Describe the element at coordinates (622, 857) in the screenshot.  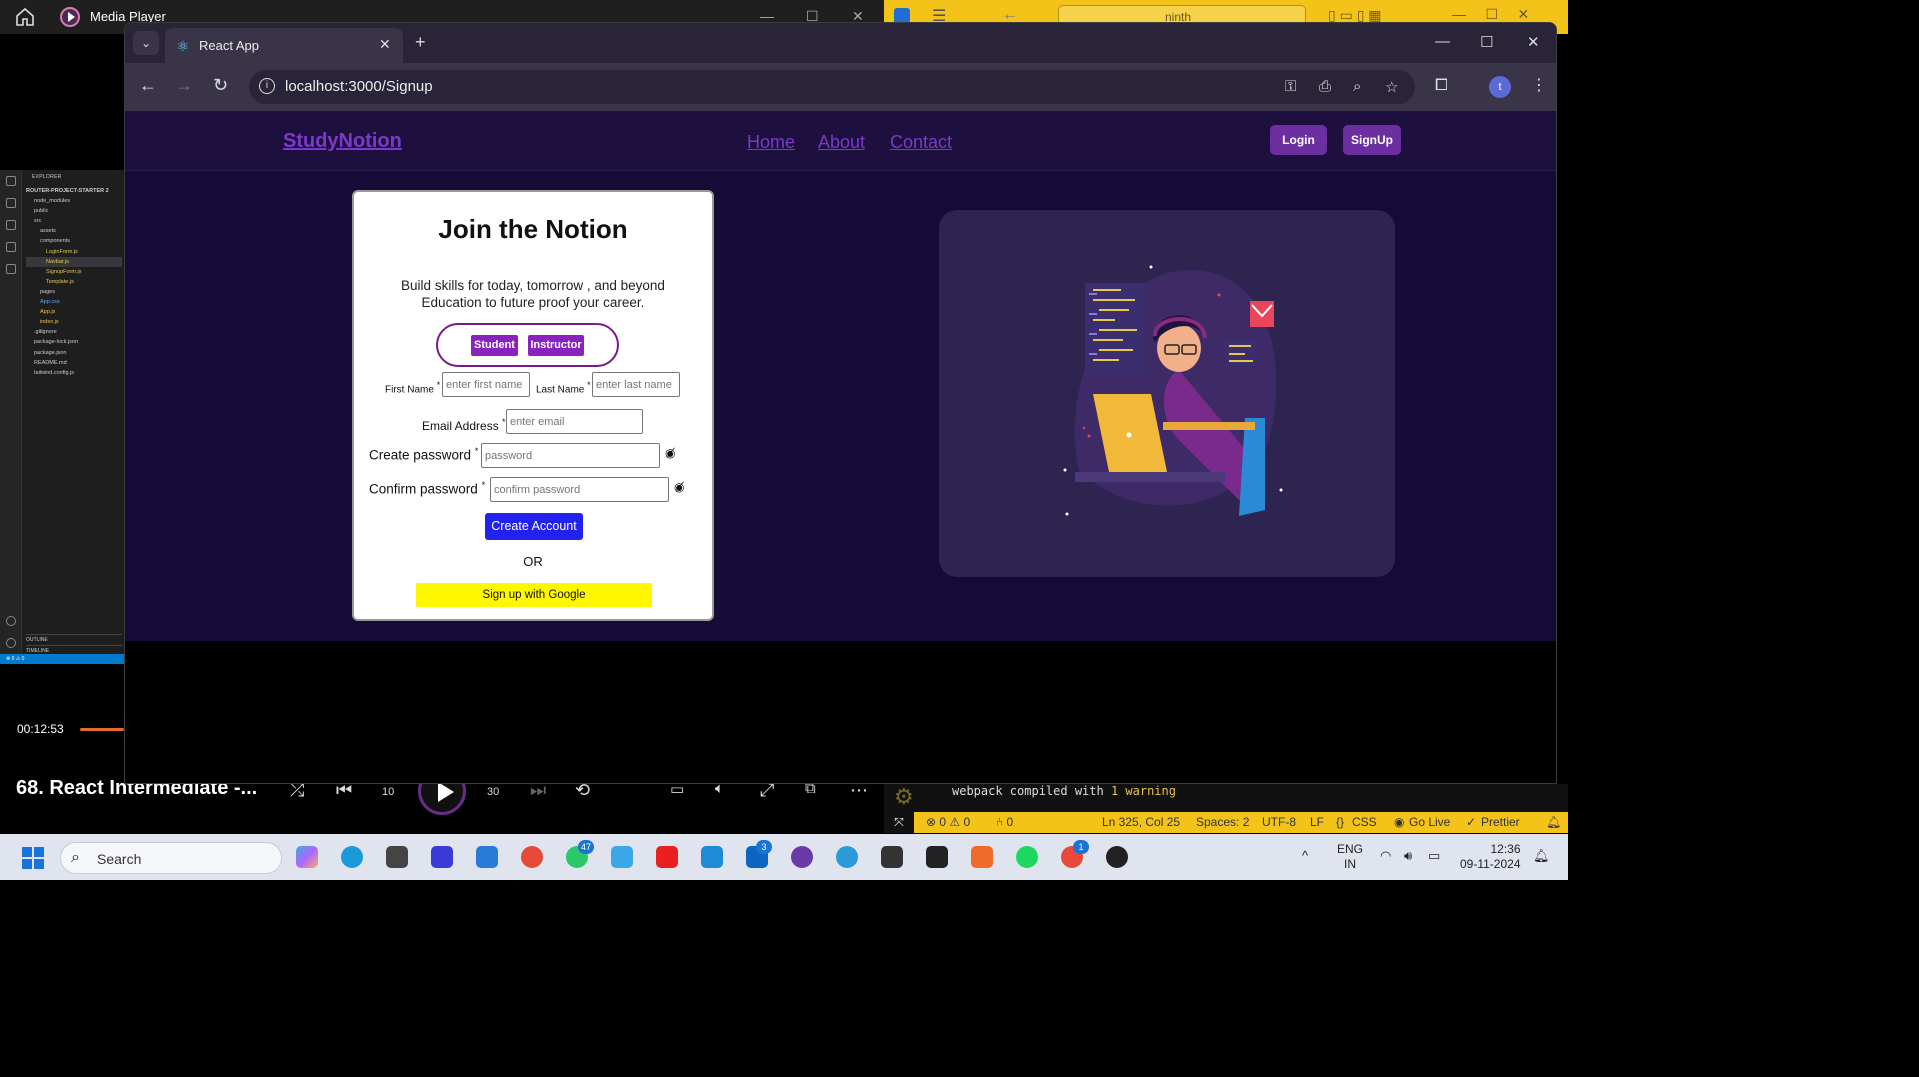
I see `photos-app-icon` at that location.